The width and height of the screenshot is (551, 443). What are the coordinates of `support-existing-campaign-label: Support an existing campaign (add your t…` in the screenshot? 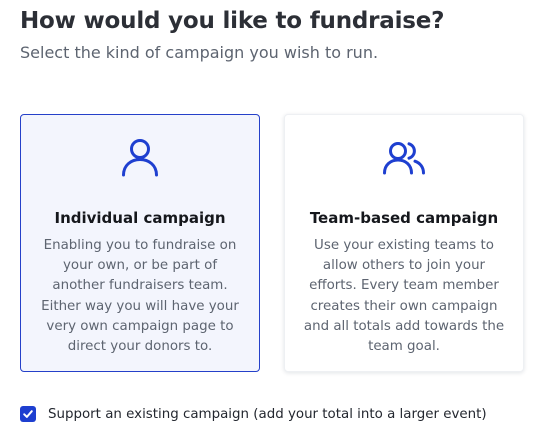 It's located at (267, 414).